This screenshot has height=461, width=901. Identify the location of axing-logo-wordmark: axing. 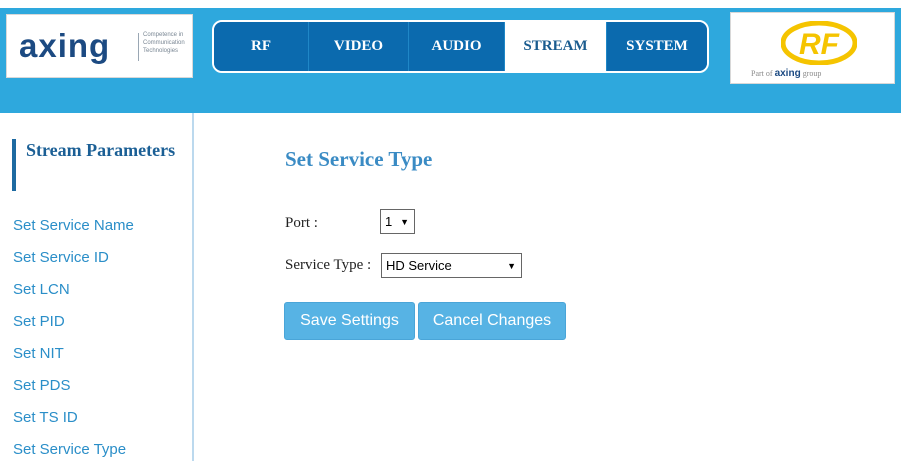
(65, 45).